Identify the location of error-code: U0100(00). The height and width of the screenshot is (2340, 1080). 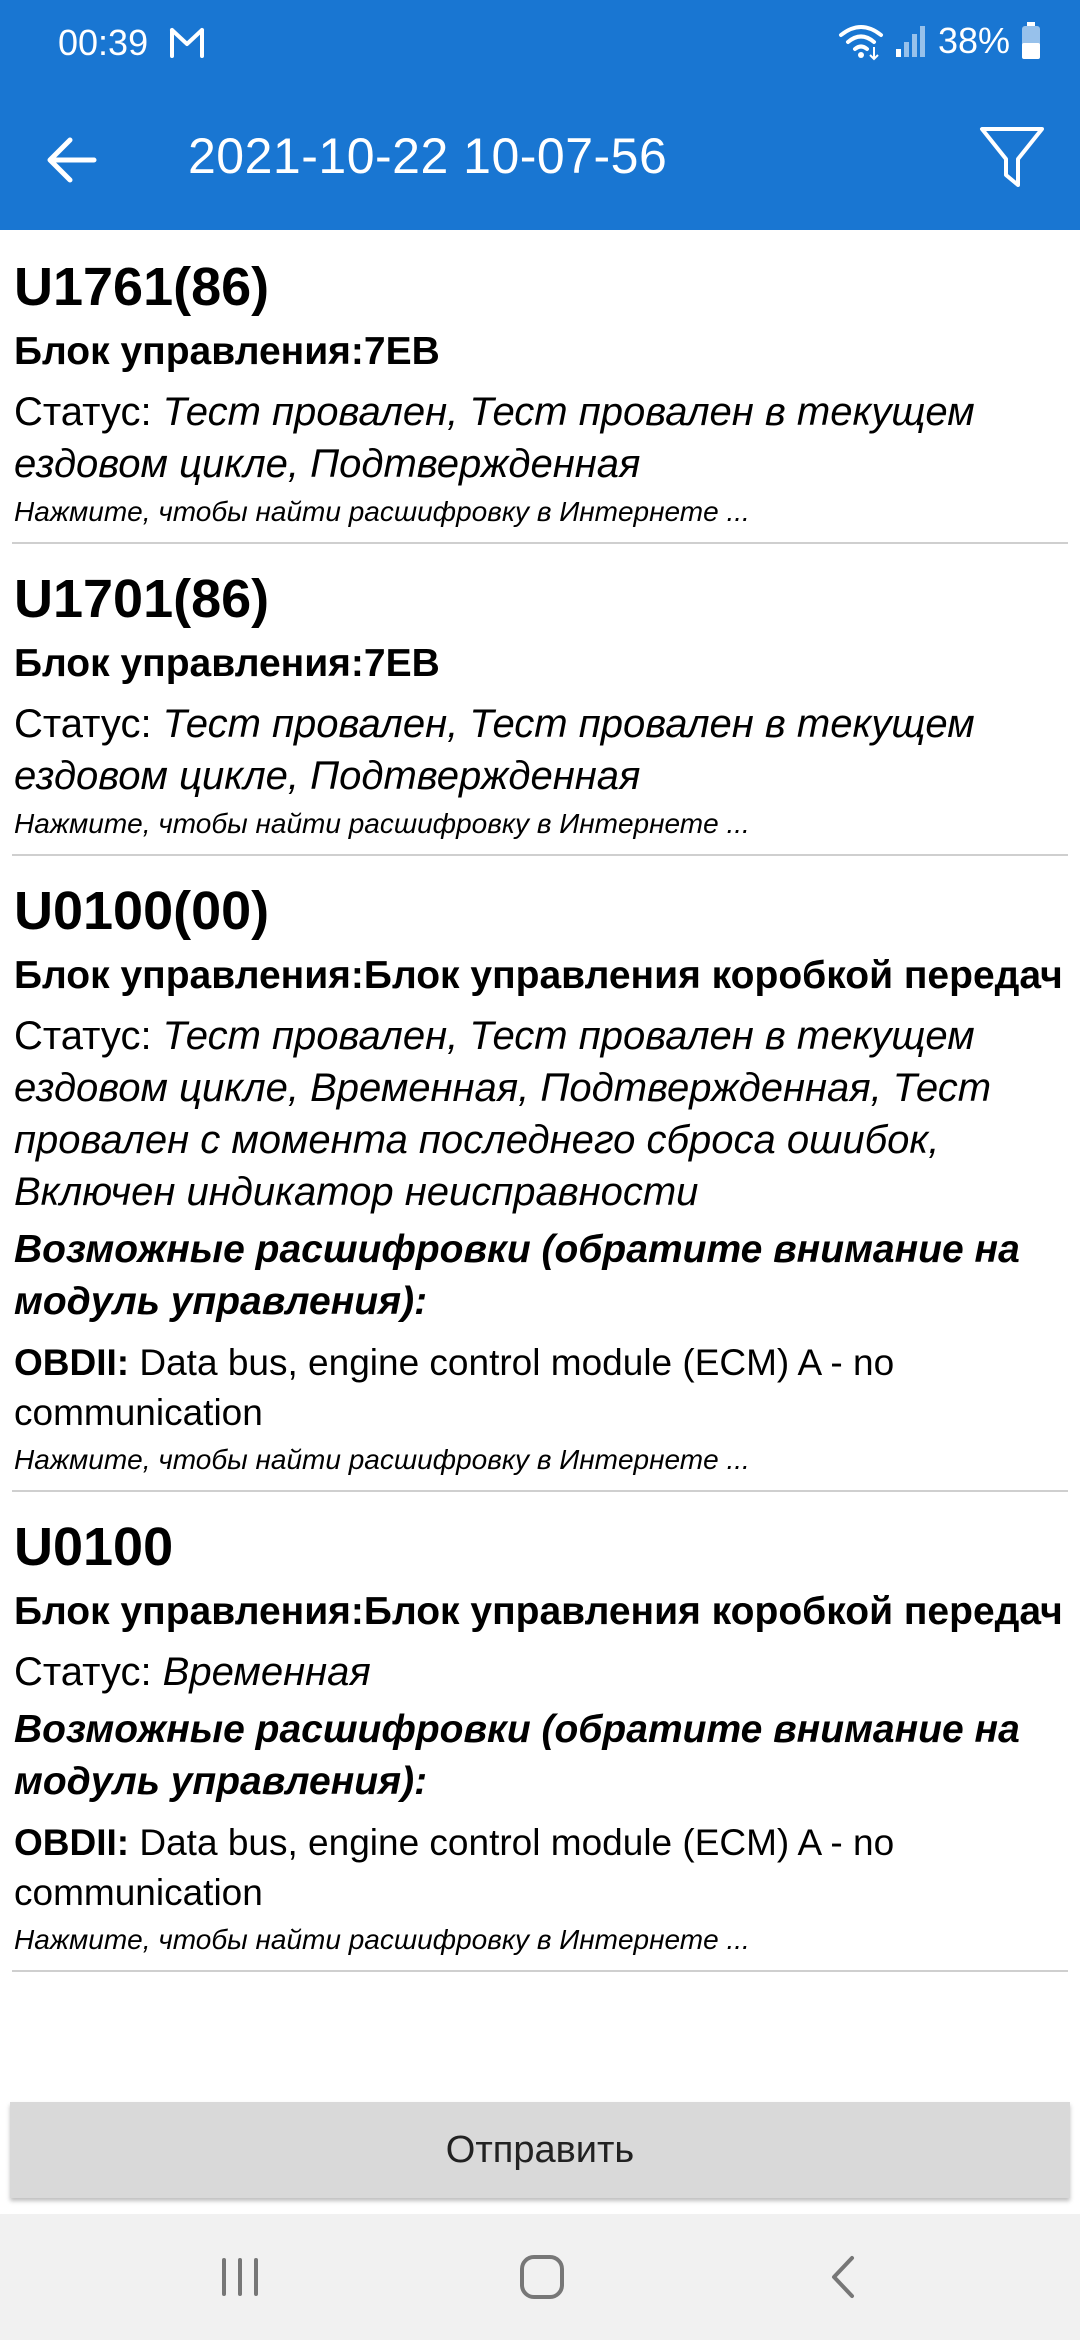
(142, 911).